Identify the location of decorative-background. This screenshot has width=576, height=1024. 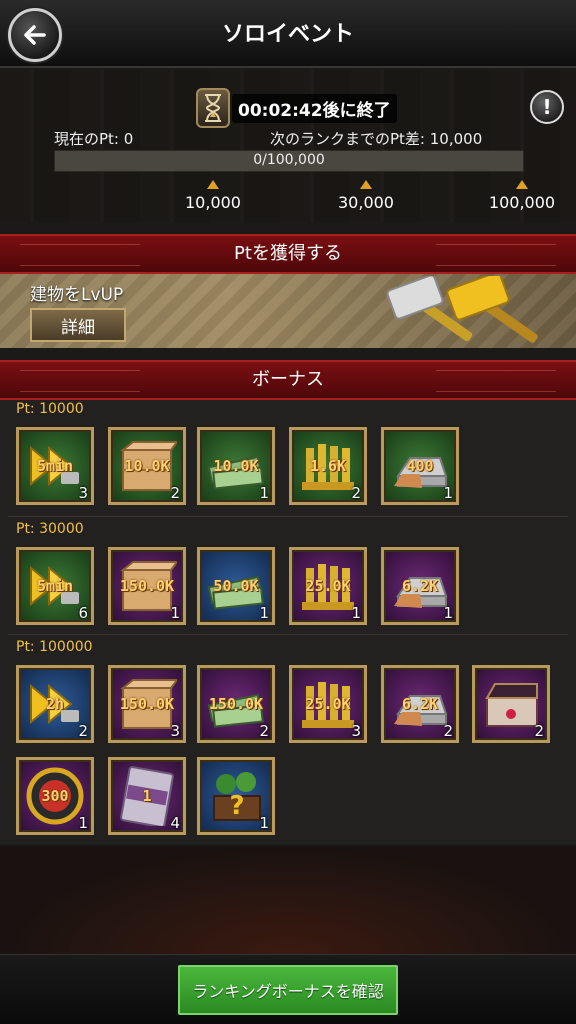
(288, 900).